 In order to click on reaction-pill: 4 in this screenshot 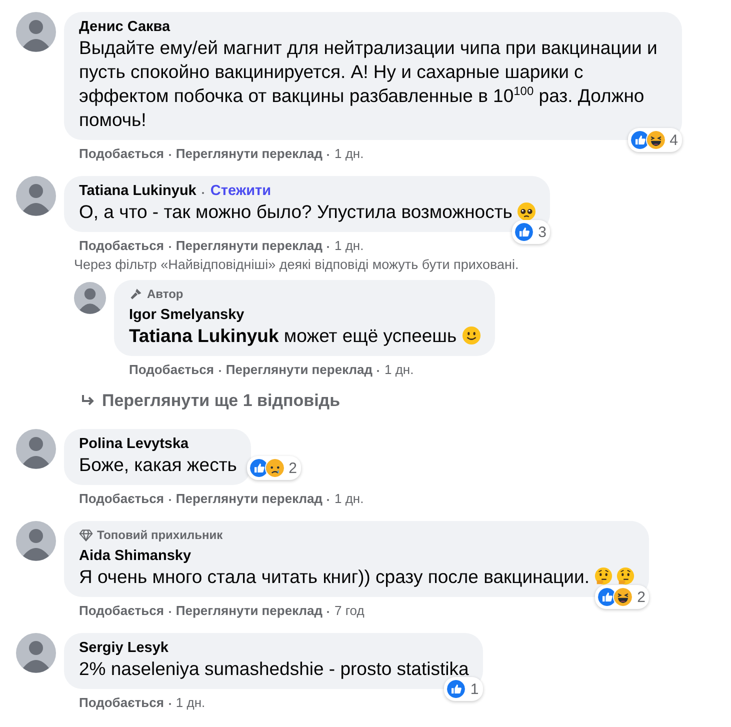, I will do `click(655, 140)`.